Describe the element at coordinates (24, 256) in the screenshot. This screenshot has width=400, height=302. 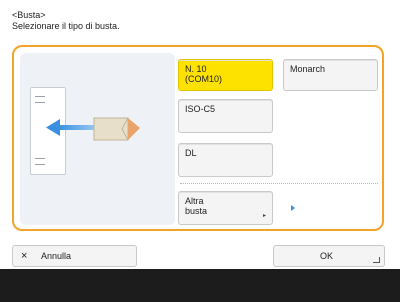
I see `close-icon: ×` at that location.